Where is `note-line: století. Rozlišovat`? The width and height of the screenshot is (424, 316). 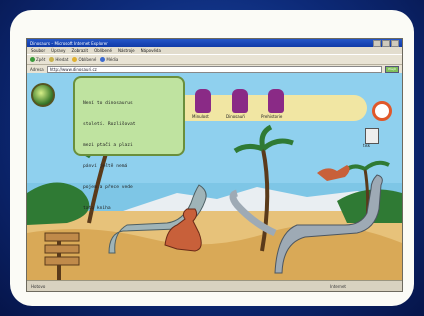
note-line: století. Rozlišovat is located at coordinates (109, 124).